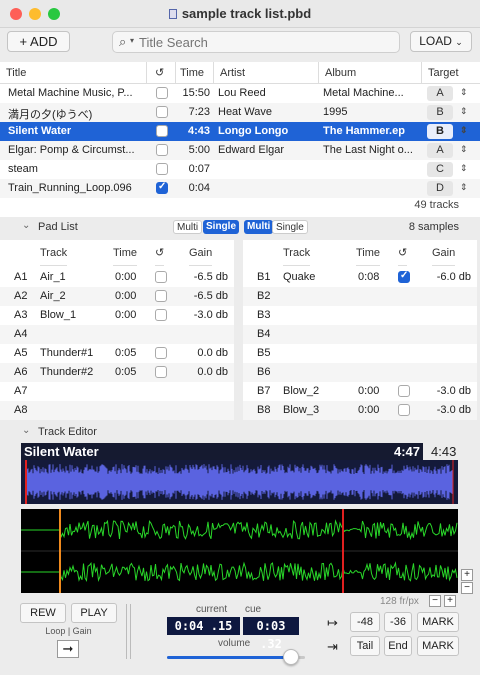 The height and width of the screenshot is (675, 480). Describe the element at coordinates (222, 451) in the screenshot. I see `editor-header: Silent Water 4:47` at that location.